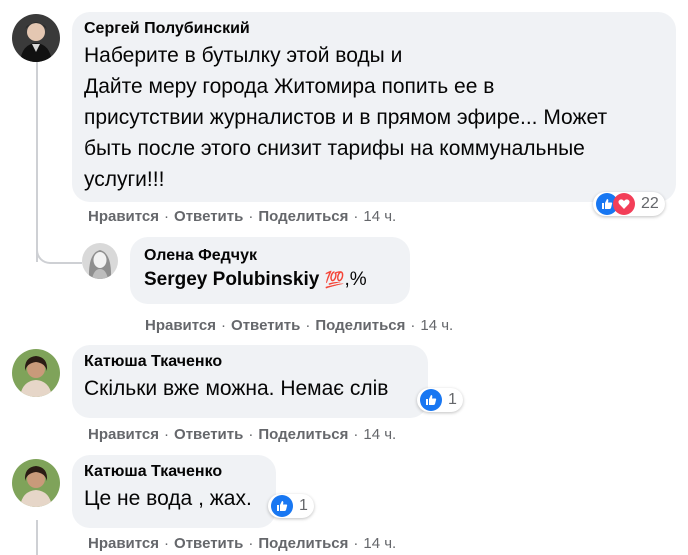 The image size is (688, 555). I want to click on comment-author: Сергей Полубинский, so click(374, 29).